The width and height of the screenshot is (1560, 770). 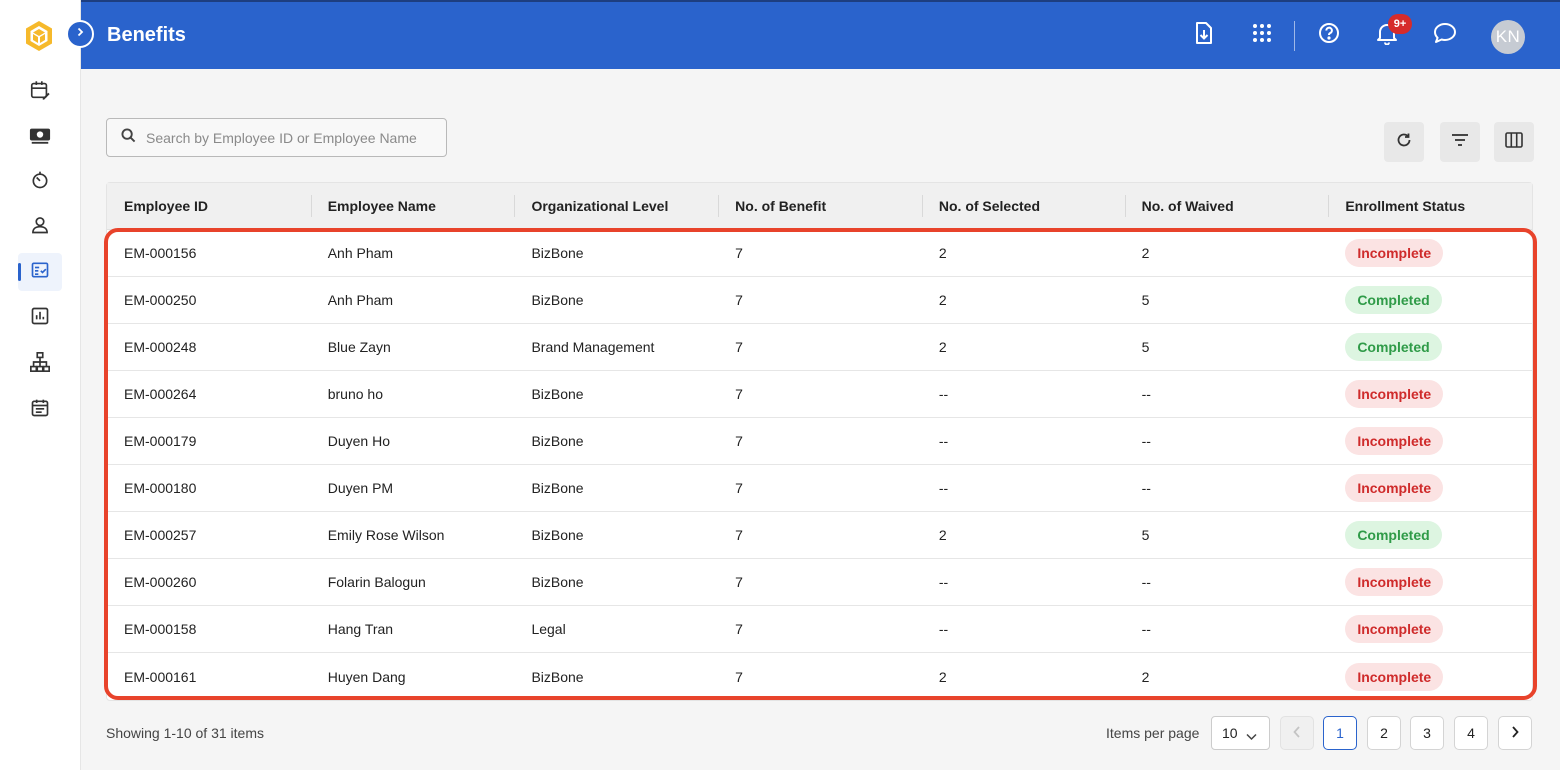 I want to click on employee-id-cell: EM-000248, so click(x=160, y=347).